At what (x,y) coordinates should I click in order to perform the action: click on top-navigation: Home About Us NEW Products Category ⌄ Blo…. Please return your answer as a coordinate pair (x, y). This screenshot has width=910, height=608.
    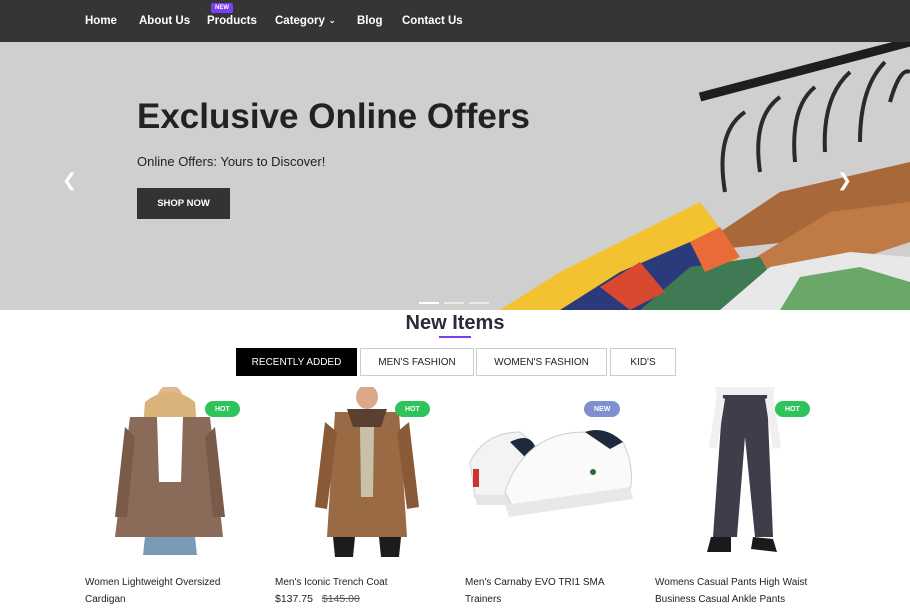
    Looking at the image, I should click on (455, 21).